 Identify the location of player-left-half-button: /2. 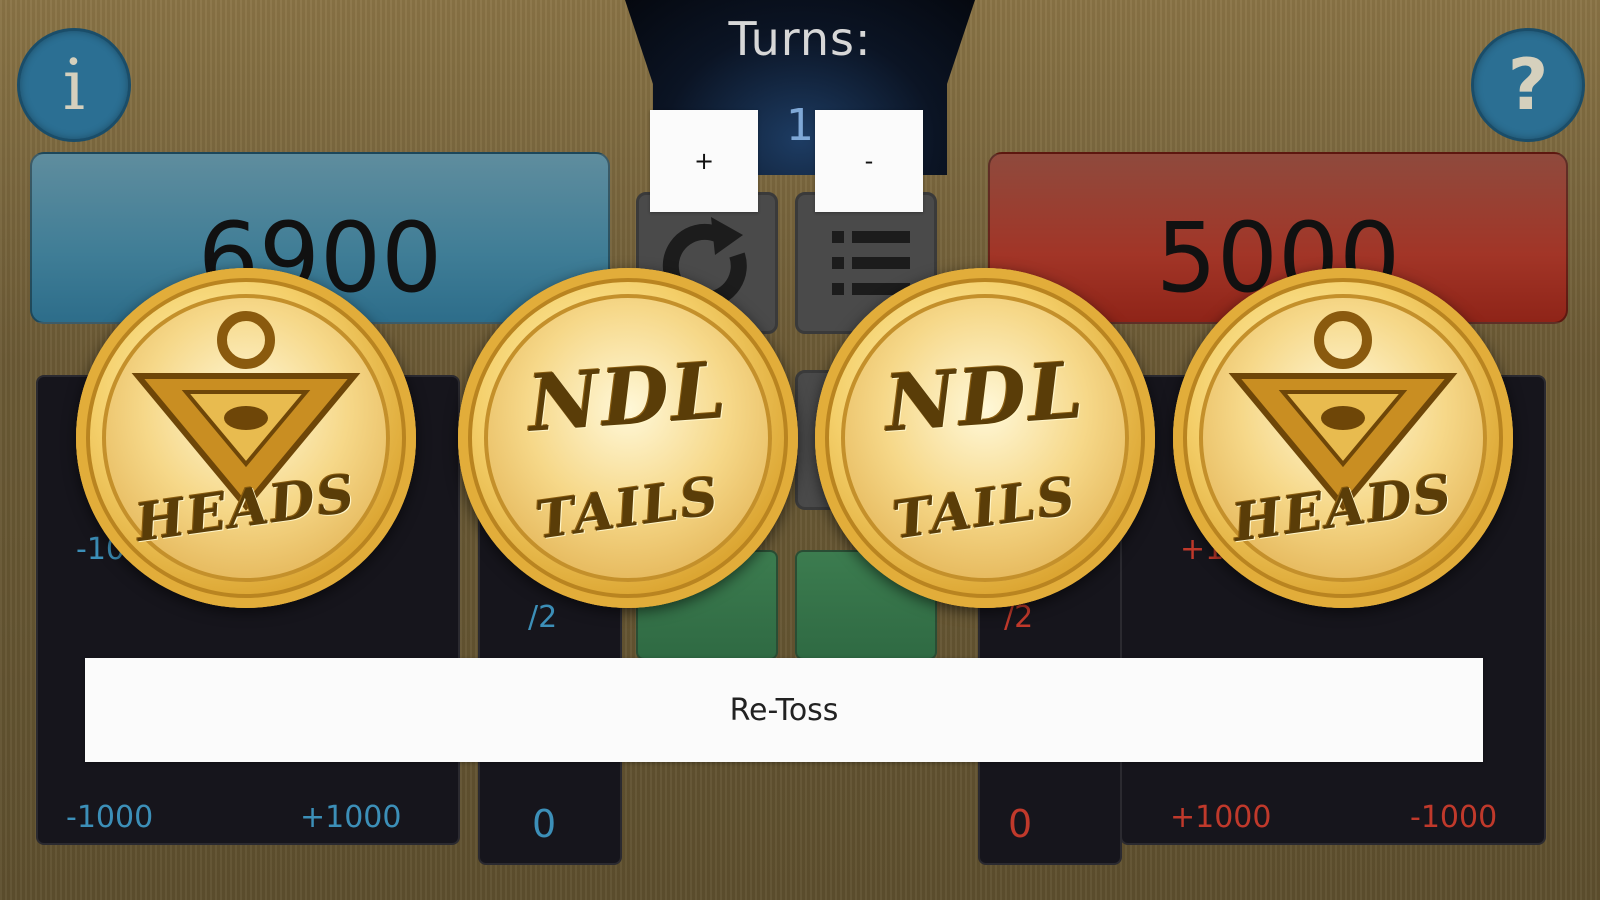
(542, 617).